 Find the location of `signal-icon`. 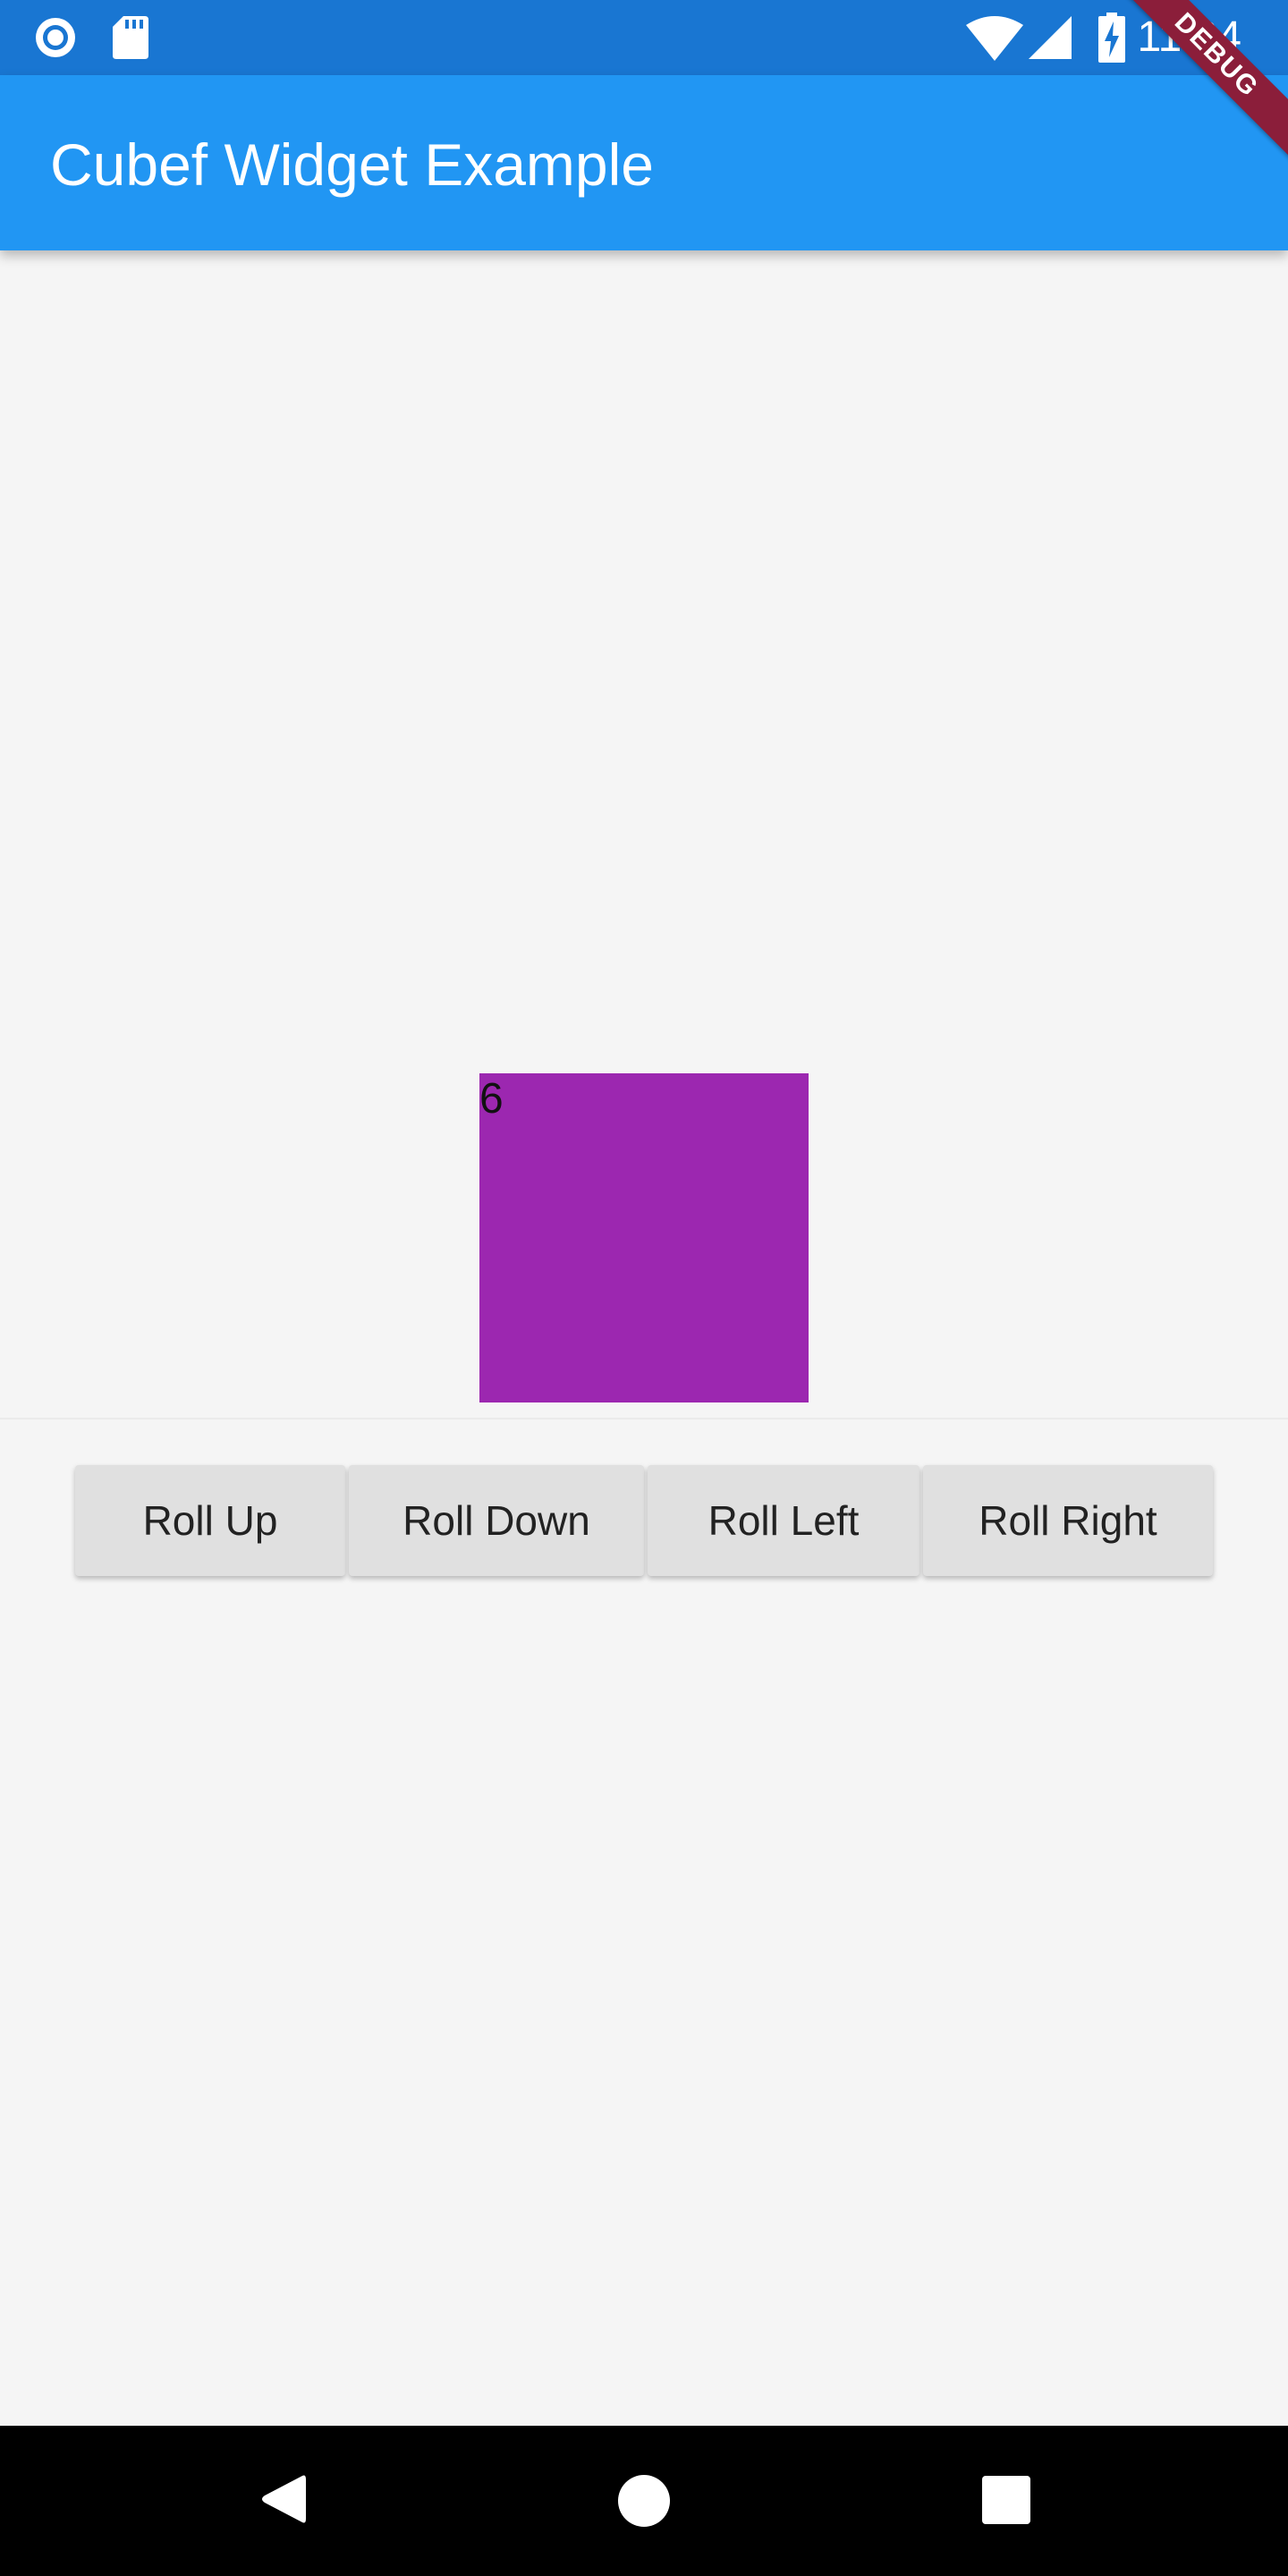

signal-icon is located at coordinates (1050, 37).